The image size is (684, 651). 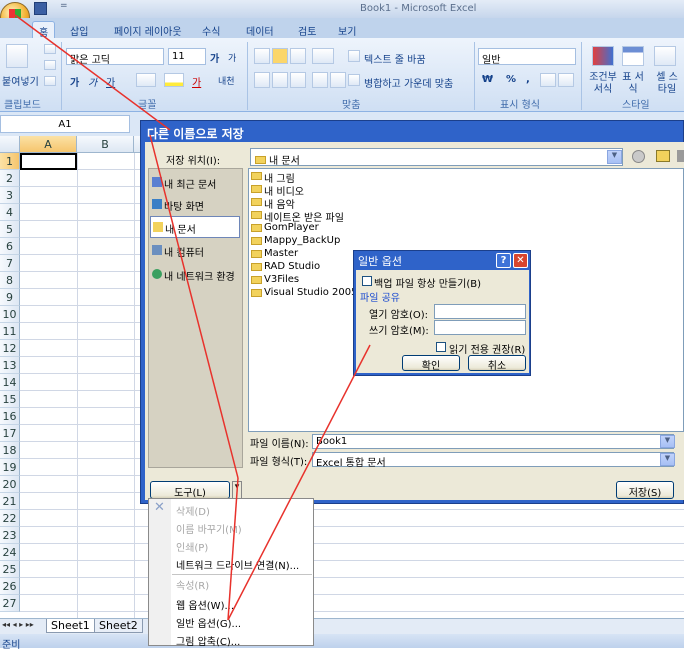 I want to click on arrow-saveas-to-tools, so click(x=194, y=306).